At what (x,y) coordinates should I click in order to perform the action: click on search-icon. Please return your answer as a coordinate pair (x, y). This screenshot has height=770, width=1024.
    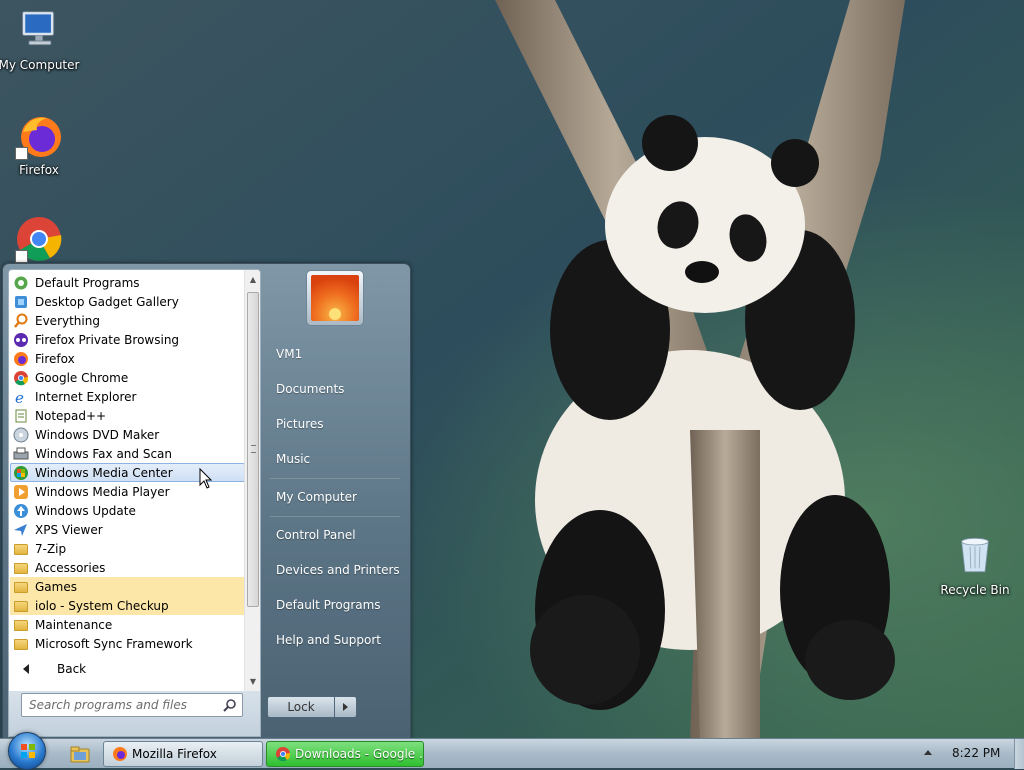
    Looking at the image, I should click on (230, 705).